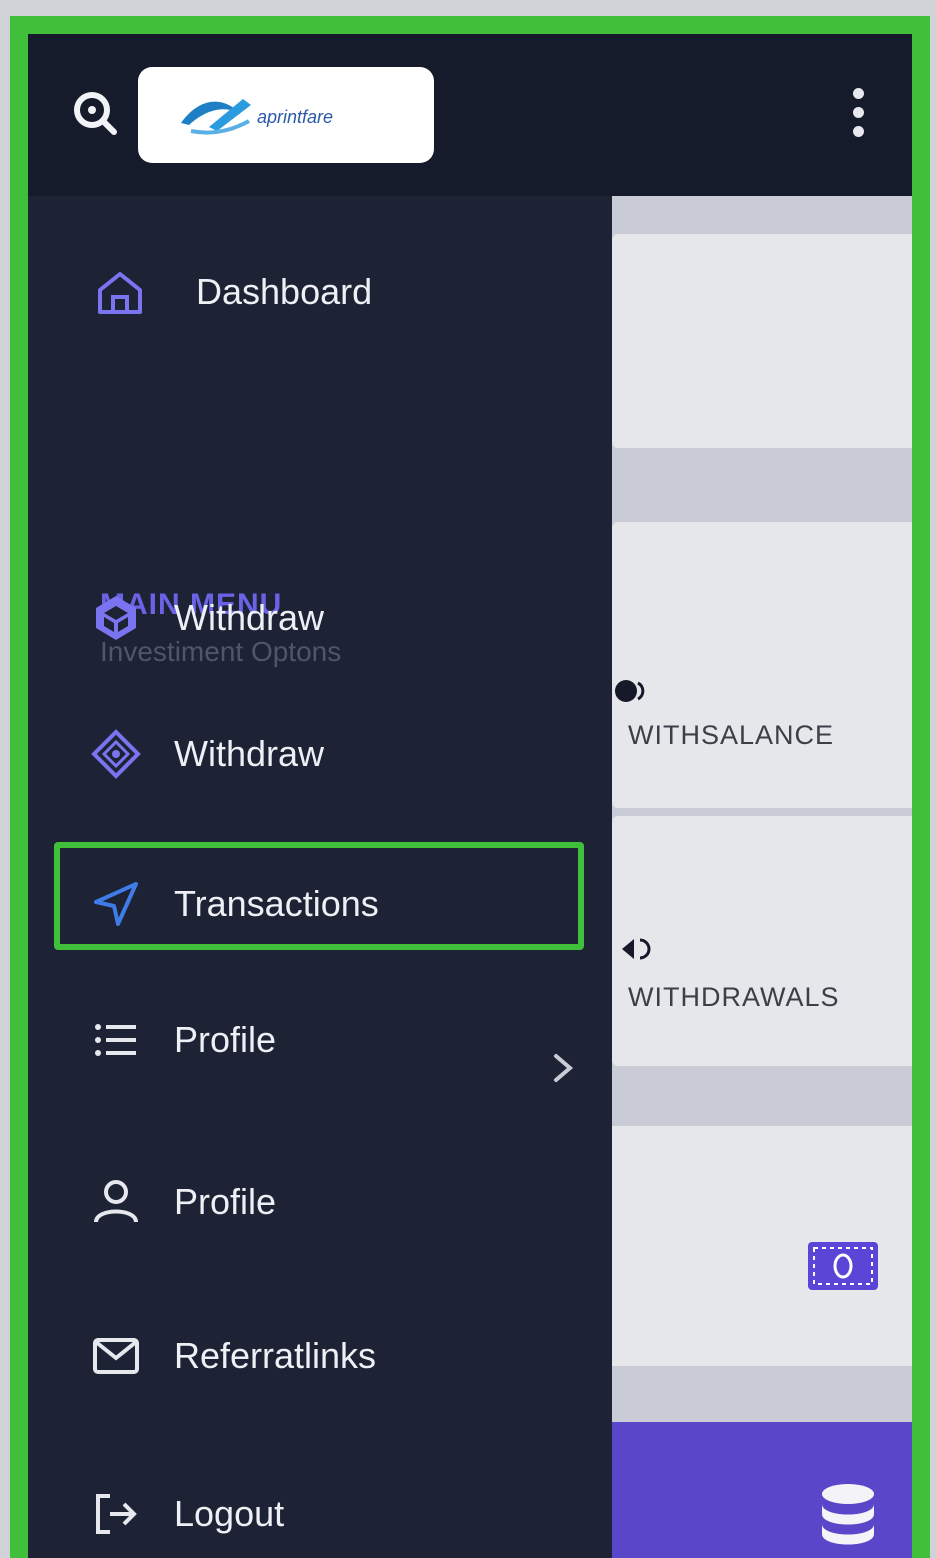  Describe the element at coordinates (116, 1040) in the screenshot. I see `list-icon` at that location.